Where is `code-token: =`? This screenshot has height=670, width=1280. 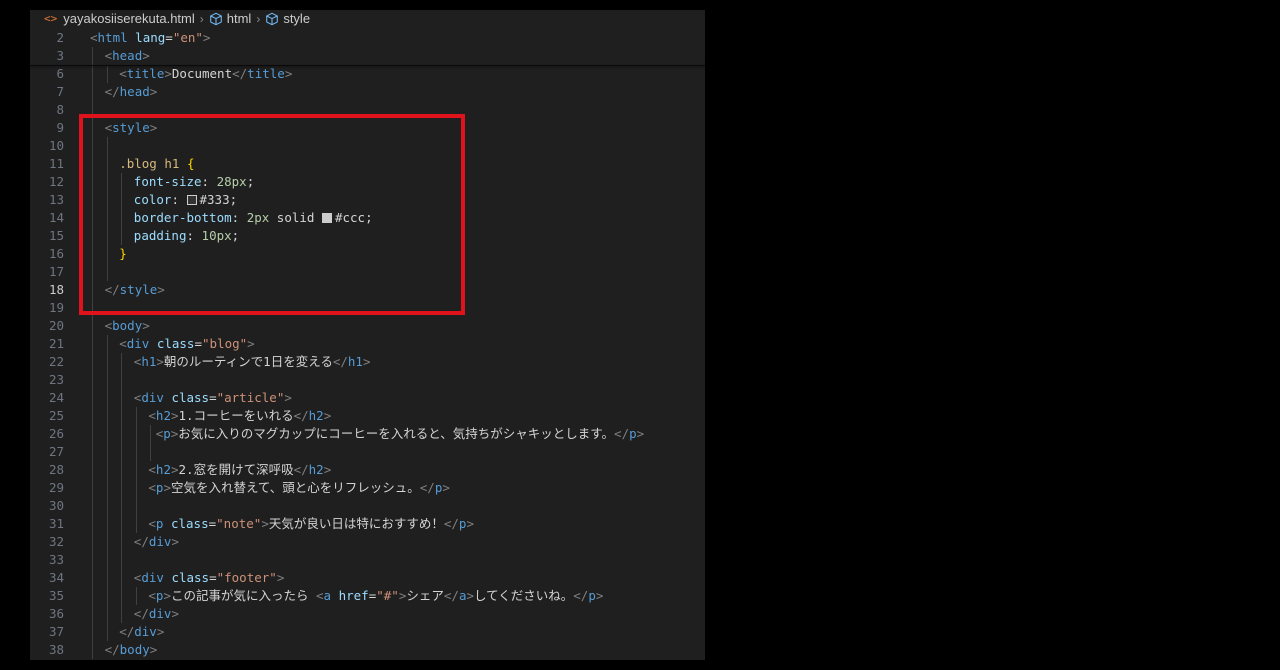
code-token: = is located at coordinates (198, 343).